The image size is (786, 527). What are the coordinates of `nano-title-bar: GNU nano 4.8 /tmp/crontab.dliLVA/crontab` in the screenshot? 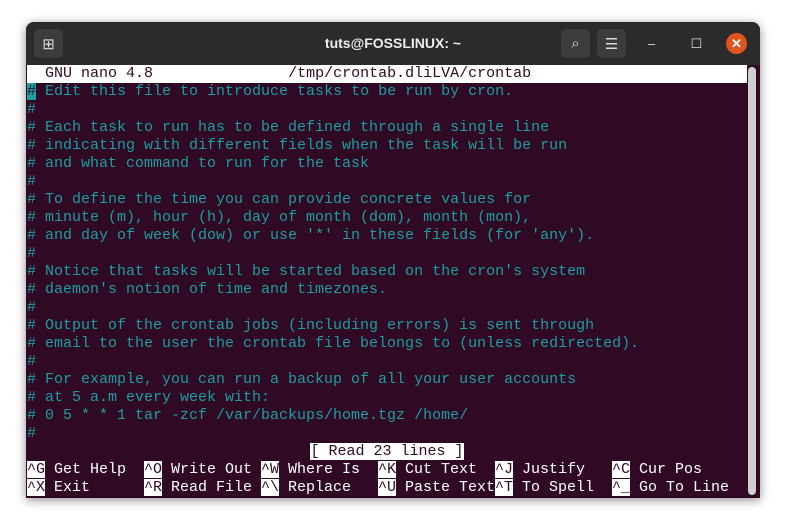 It's located at (387, 74).